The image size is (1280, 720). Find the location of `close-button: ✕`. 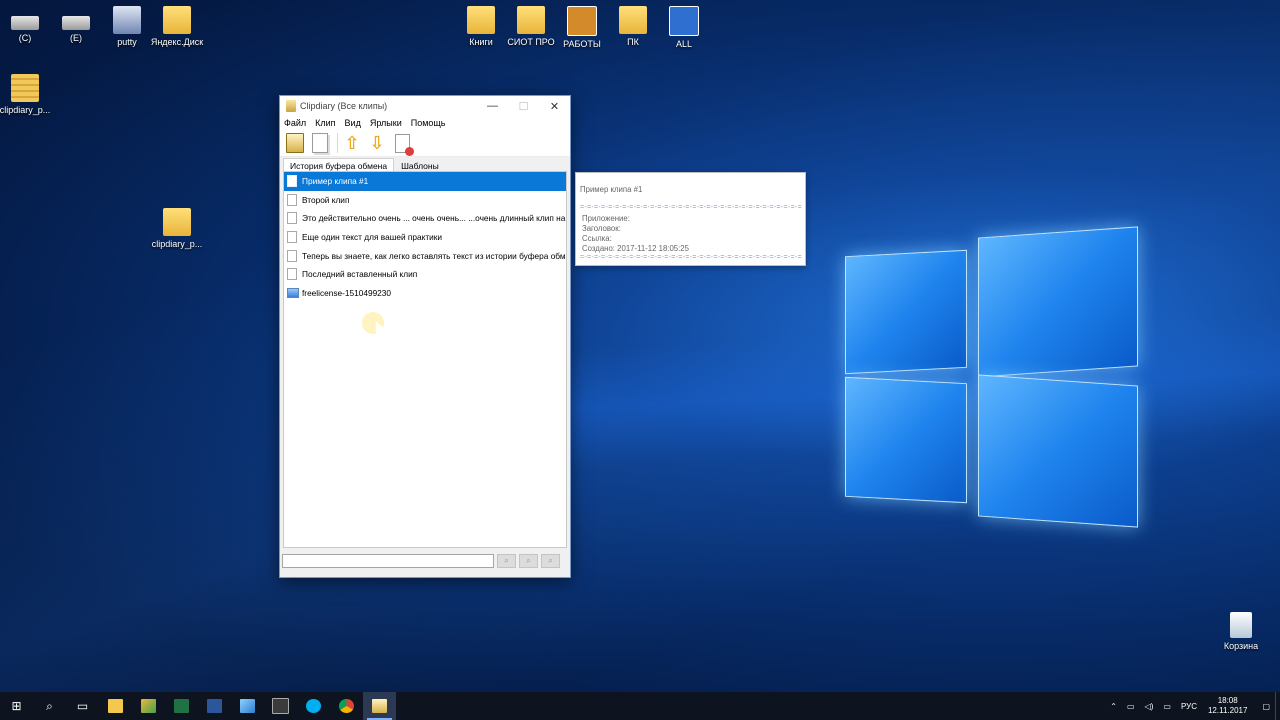

close-button: ✕ is located at coordinates (554, 106).